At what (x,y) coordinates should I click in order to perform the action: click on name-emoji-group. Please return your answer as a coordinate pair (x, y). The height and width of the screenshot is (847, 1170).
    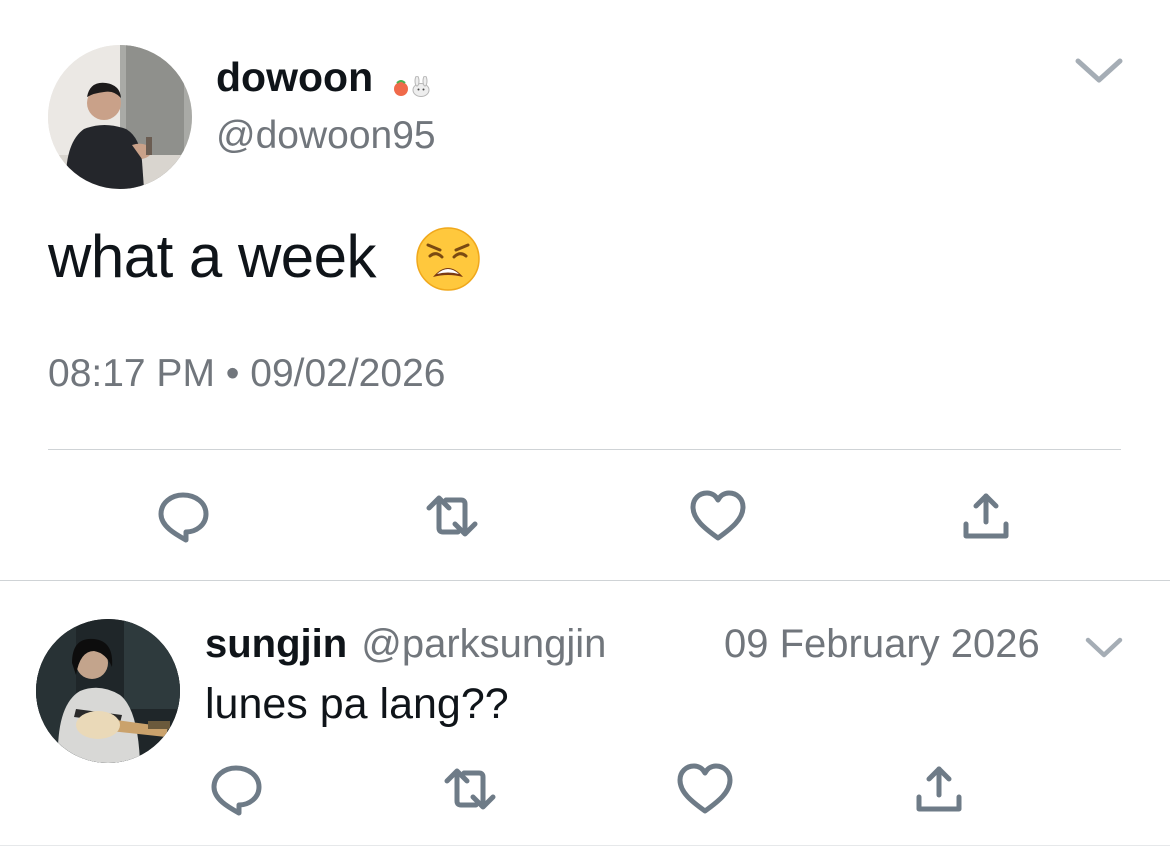
    Looking at the image, I should click on (412, 86).